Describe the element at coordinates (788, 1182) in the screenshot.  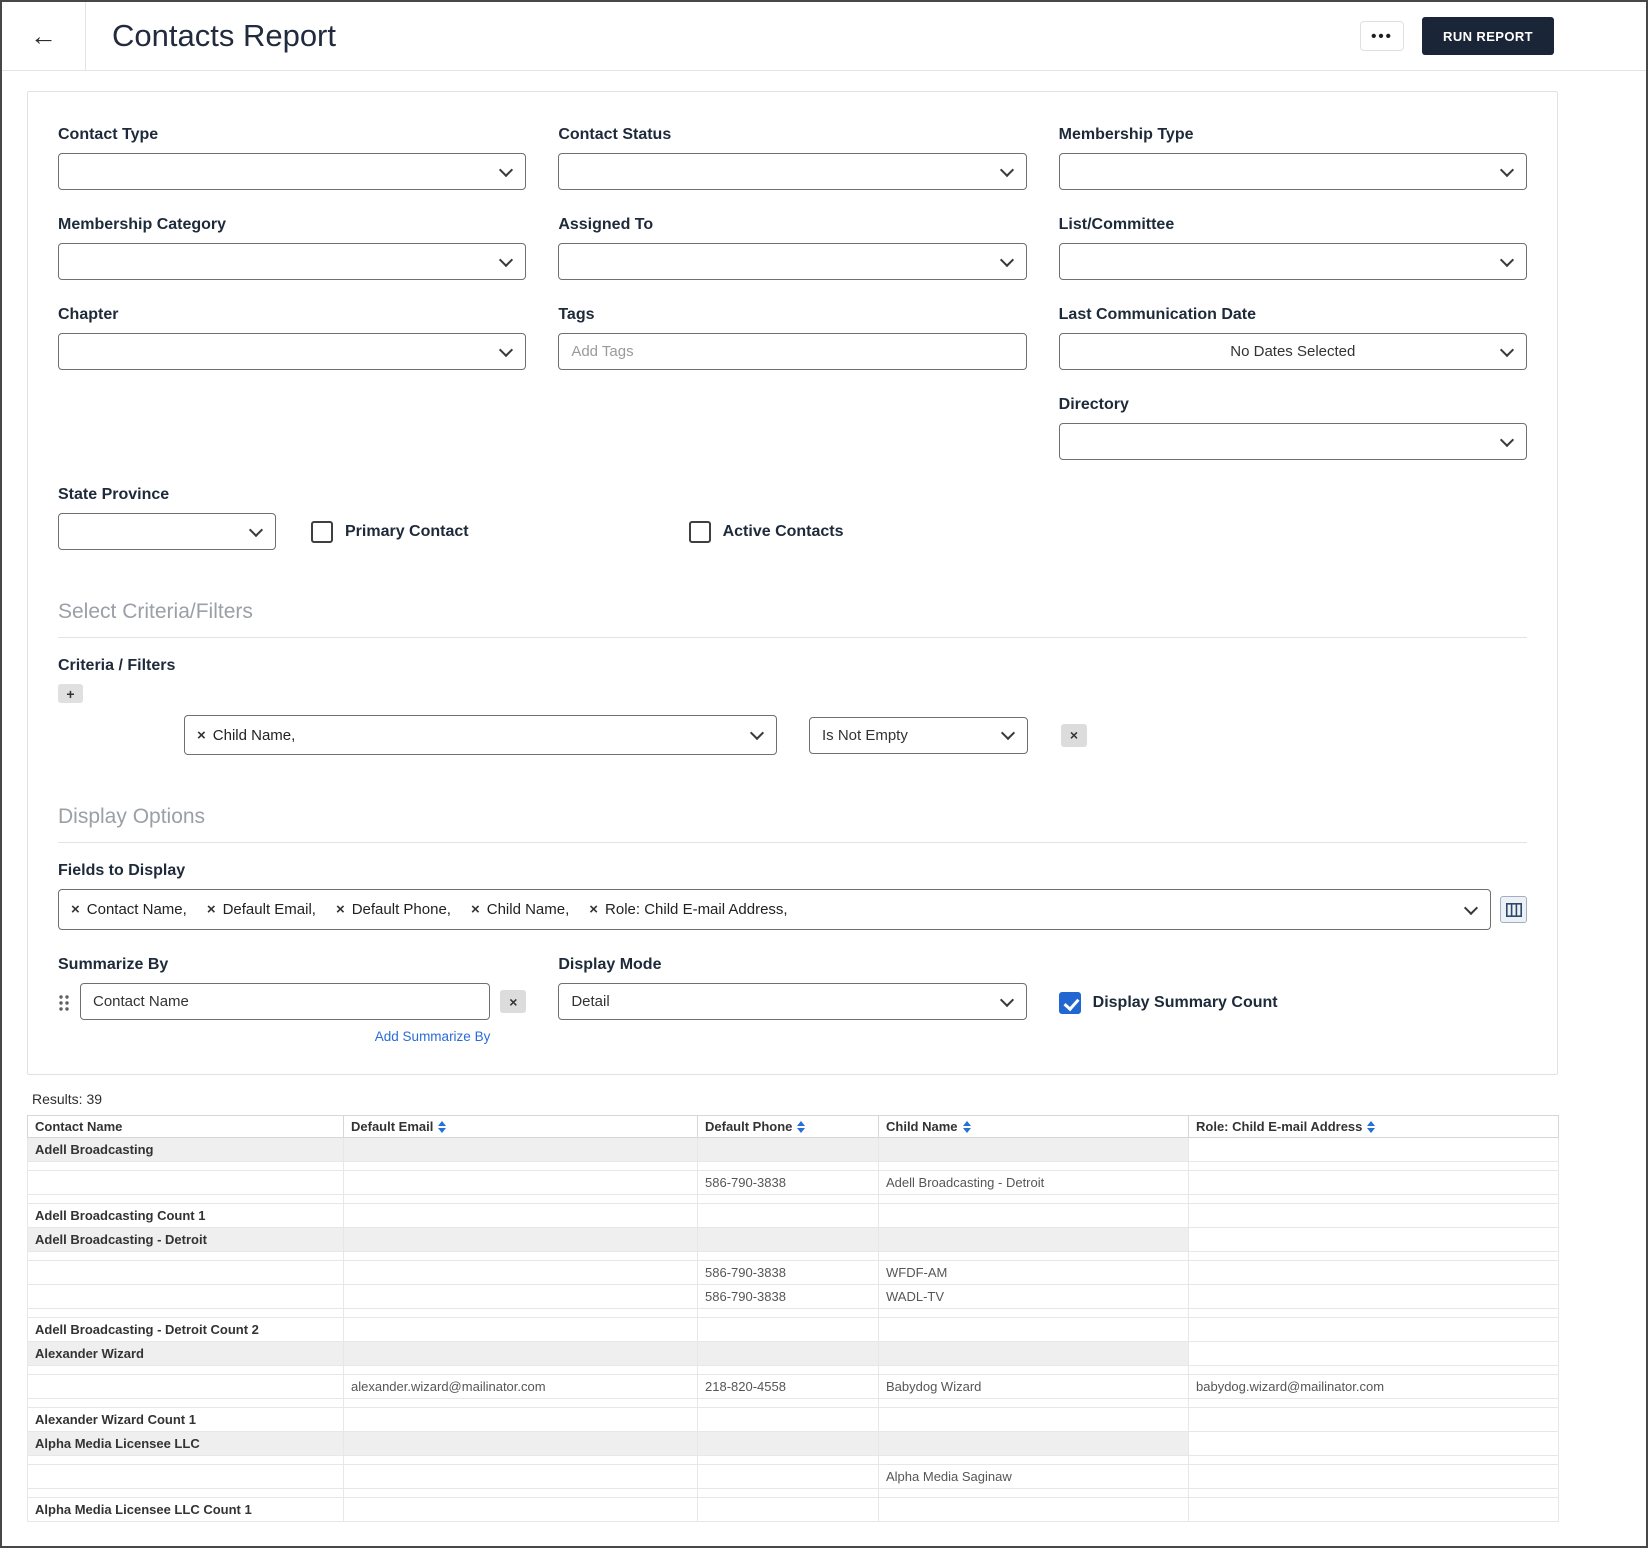
I see `table-cell: 586-790-3838` at that location.